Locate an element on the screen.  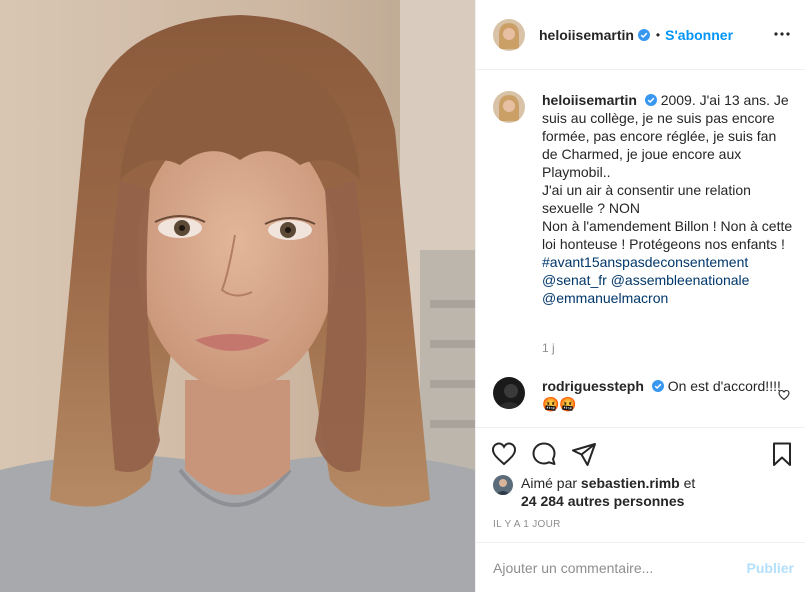
hashtag-link: #avant15anspasdeconsentement is located at coordinates (645, 262).